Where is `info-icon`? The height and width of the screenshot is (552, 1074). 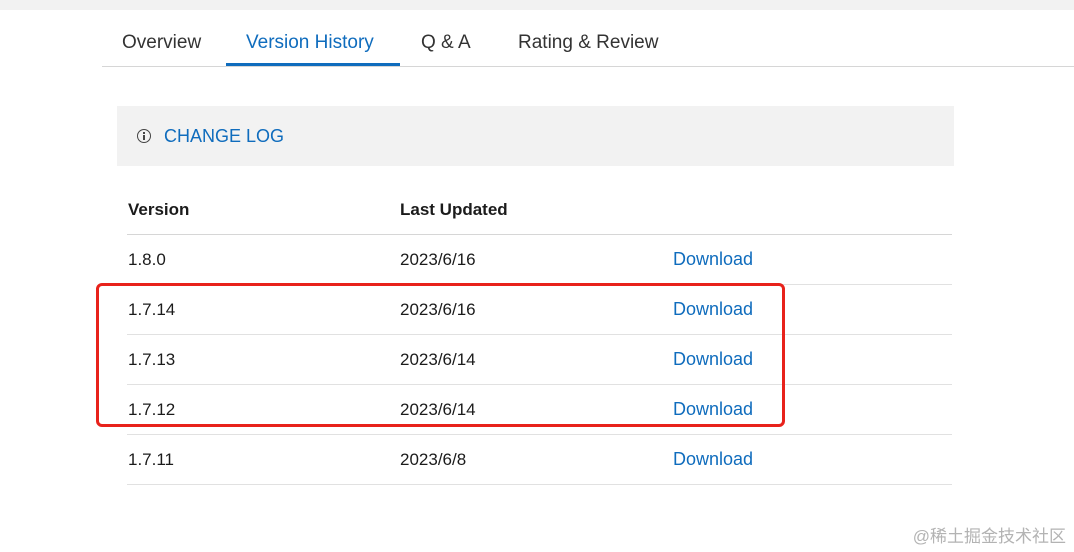
info-icon is located at coordinates (144, 136).